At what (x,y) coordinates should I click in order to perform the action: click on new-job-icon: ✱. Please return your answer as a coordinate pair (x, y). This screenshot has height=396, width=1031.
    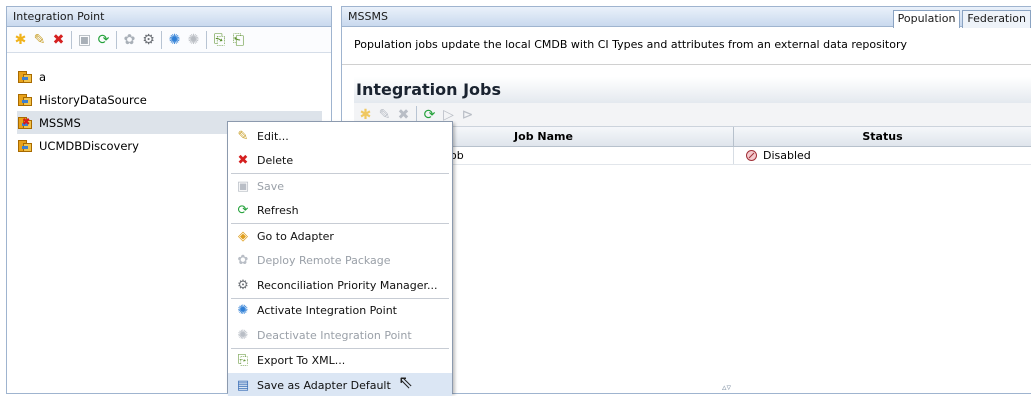
    Looking at the image, I should click on (365, 114).